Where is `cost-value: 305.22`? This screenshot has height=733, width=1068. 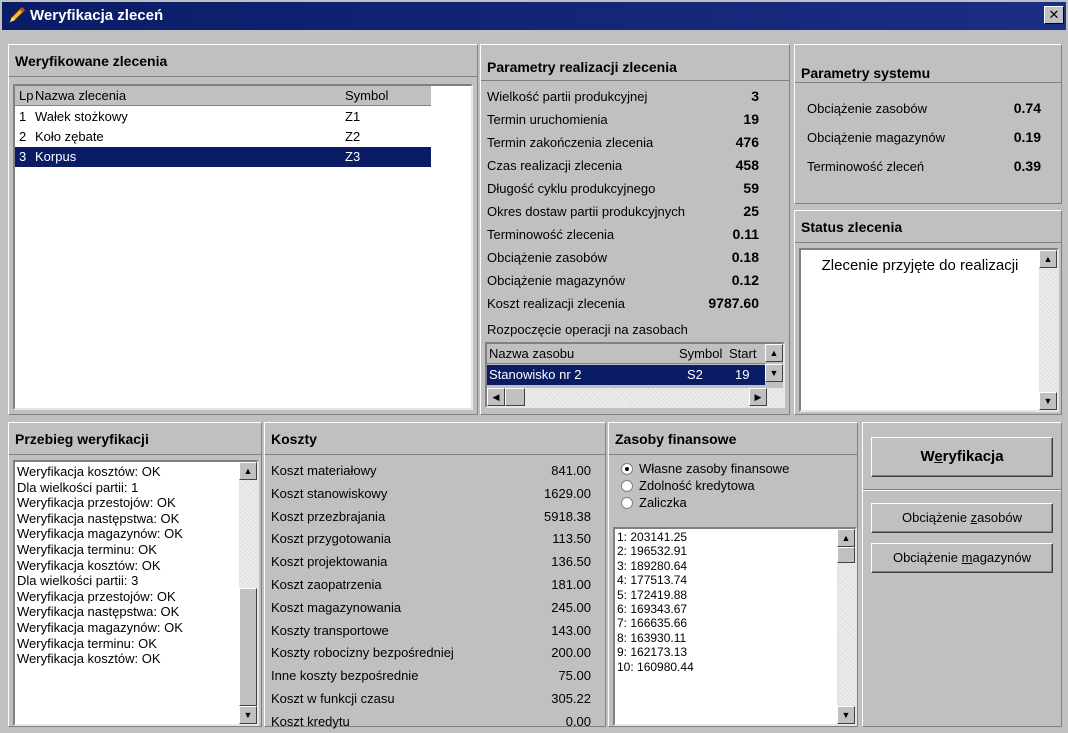
cost-value: 305.22 is located at coordinates (571, 698).